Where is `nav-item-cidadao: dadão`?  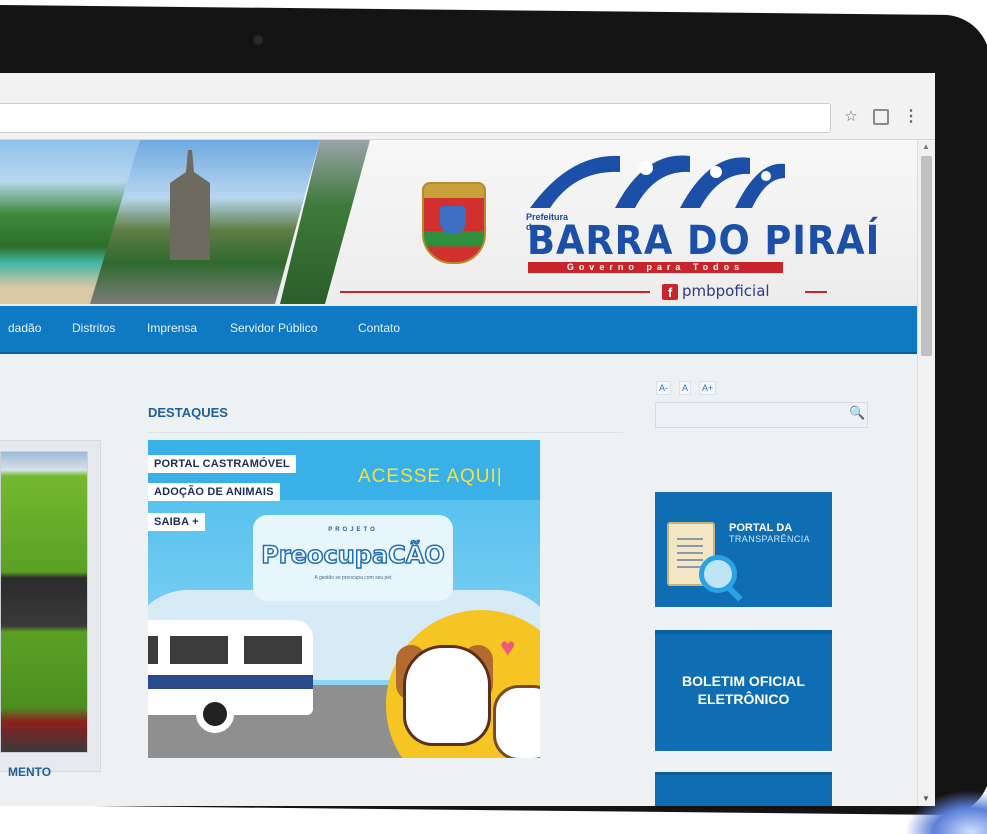 nav-item-cidadao: dadão is located at coordinates (24, 328).